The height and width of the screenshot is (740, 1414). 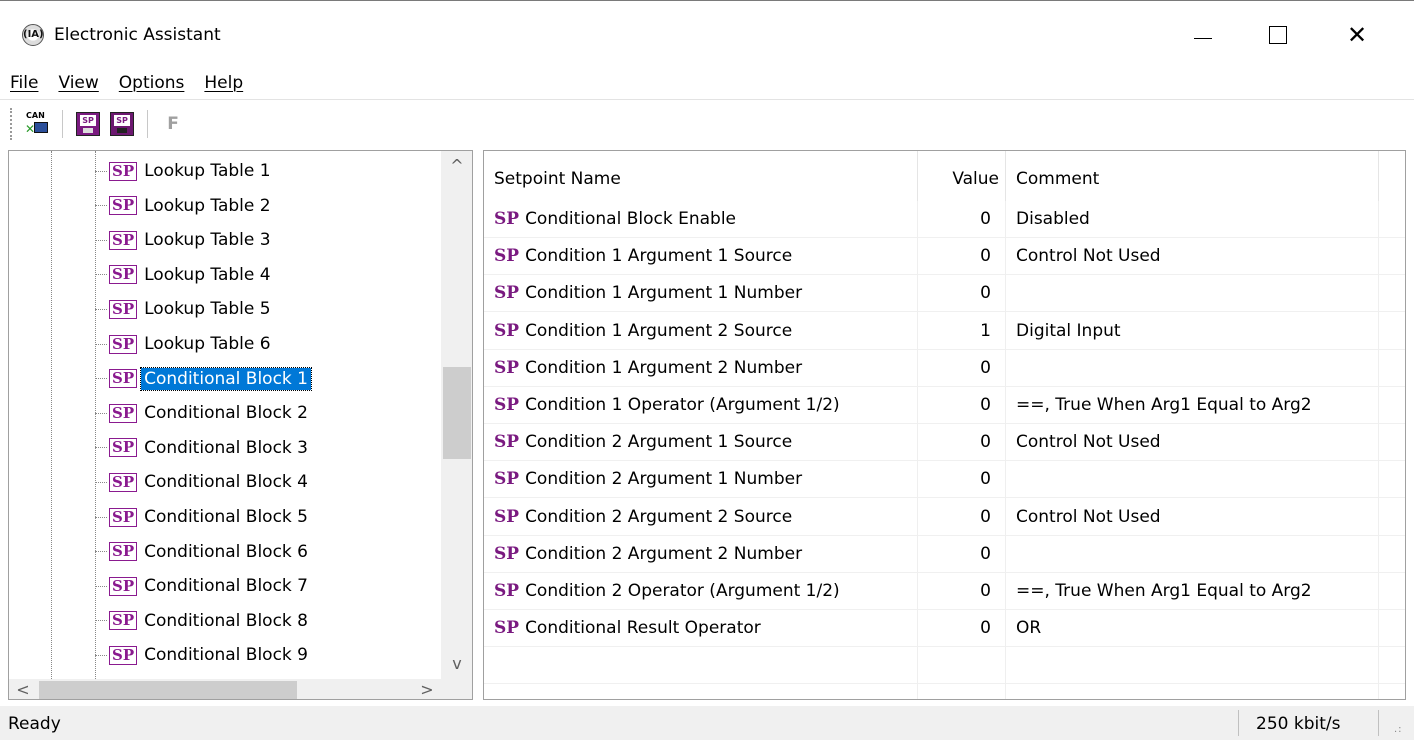 I want to click on tree-item: SP Conditional Block 2, so click(x=203, y=413).